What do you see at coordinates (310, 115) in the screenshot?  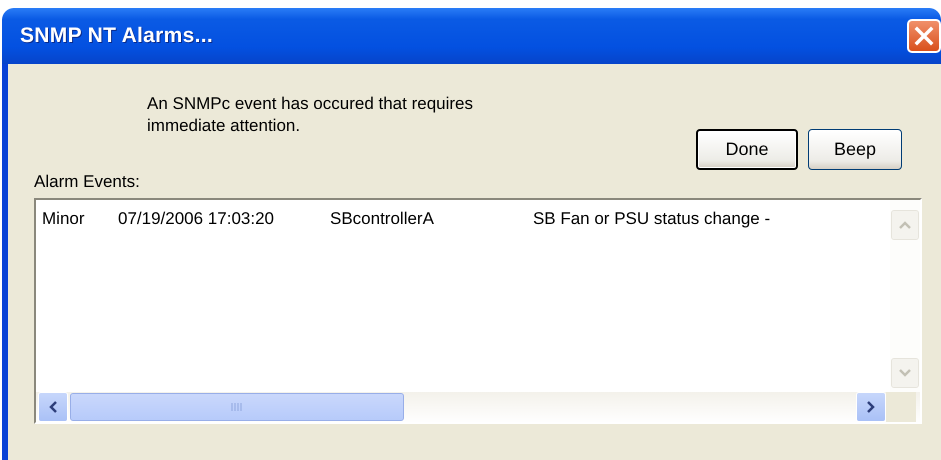 I see `message-text: An SNMPc event has occured that requires immediate attention.` at bounding box center [310, 115].